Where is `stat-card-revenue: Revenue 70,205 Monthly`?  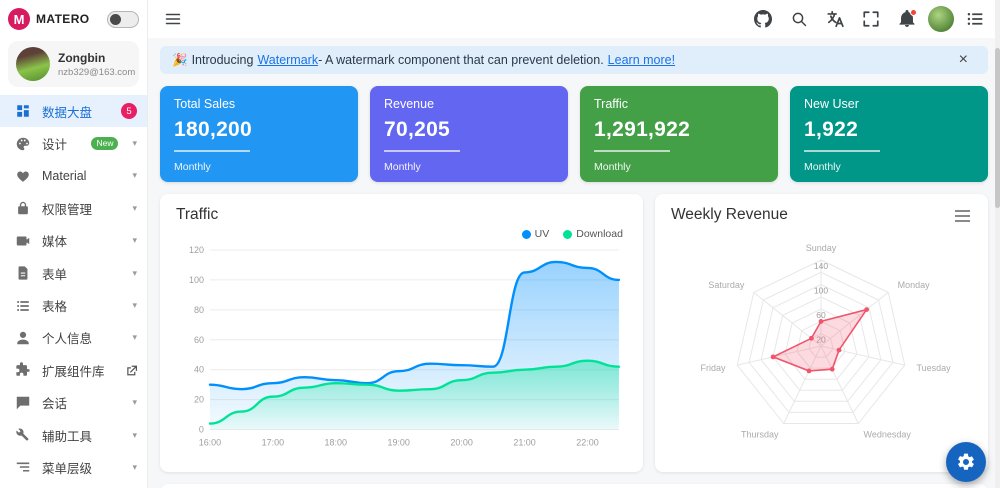
stat-card-revenue: Revenue 70,205 Monthly is located at coordinates (469, 134).